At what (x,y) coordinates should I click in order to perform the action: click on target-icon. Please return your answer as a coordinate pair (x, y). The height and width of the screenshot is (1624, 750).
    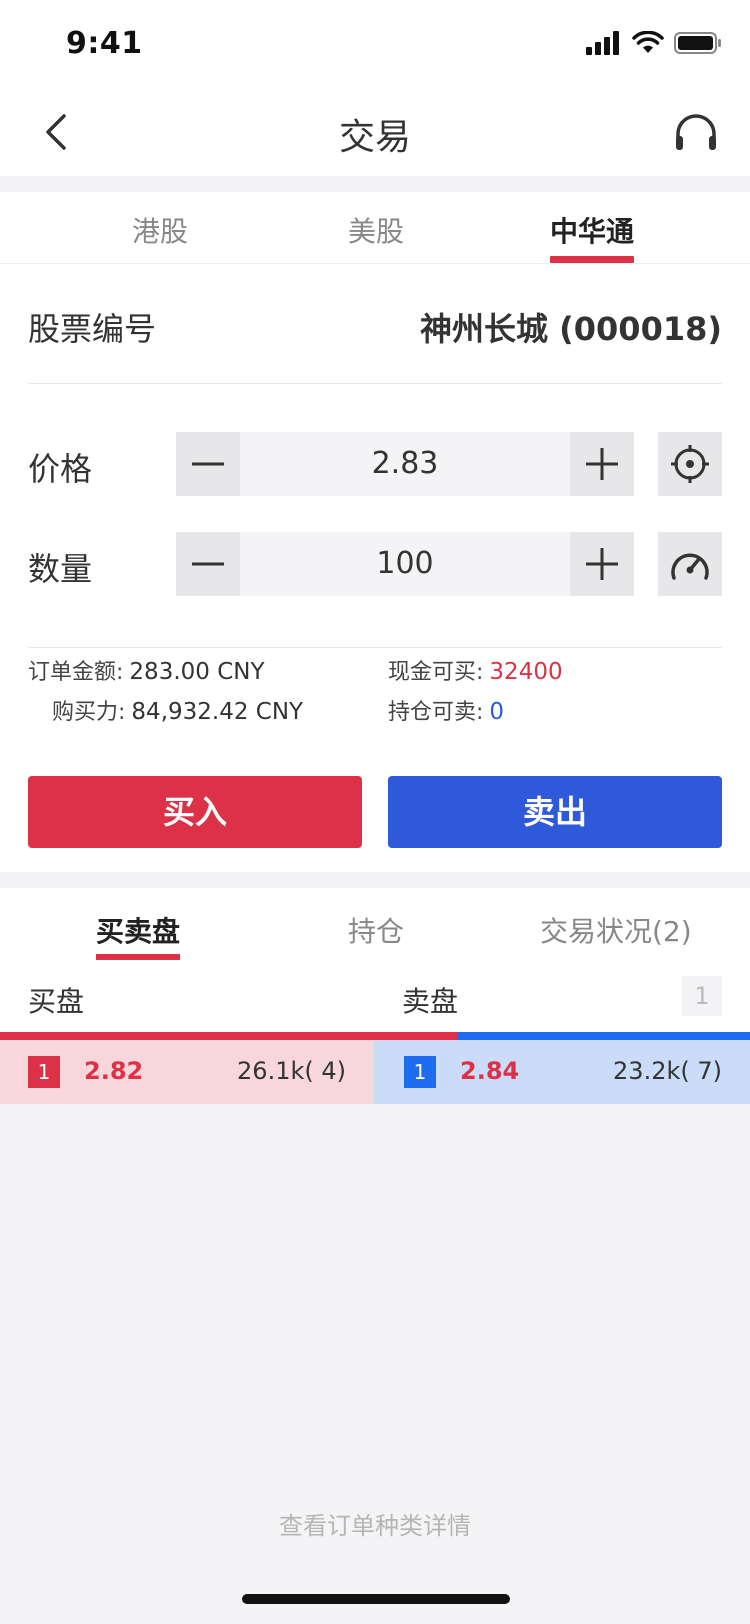
    Looking at the image, I should click on (690, 464).